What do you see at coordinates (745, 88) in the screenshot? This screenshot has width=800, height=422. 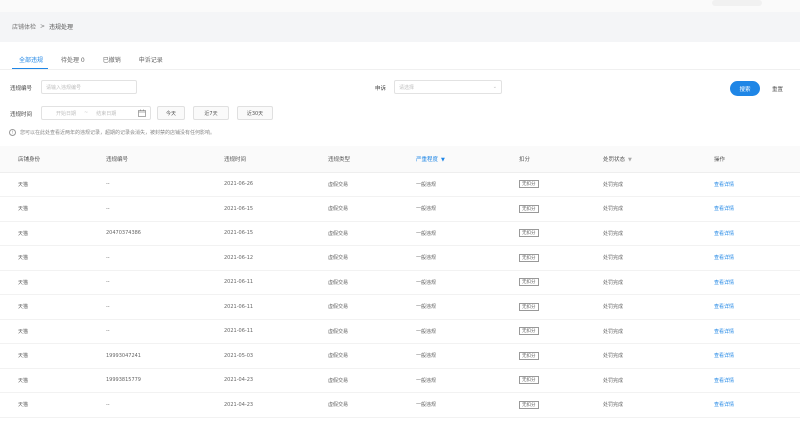 I see `search-button: 搜索` at bounding box center [745, 88].